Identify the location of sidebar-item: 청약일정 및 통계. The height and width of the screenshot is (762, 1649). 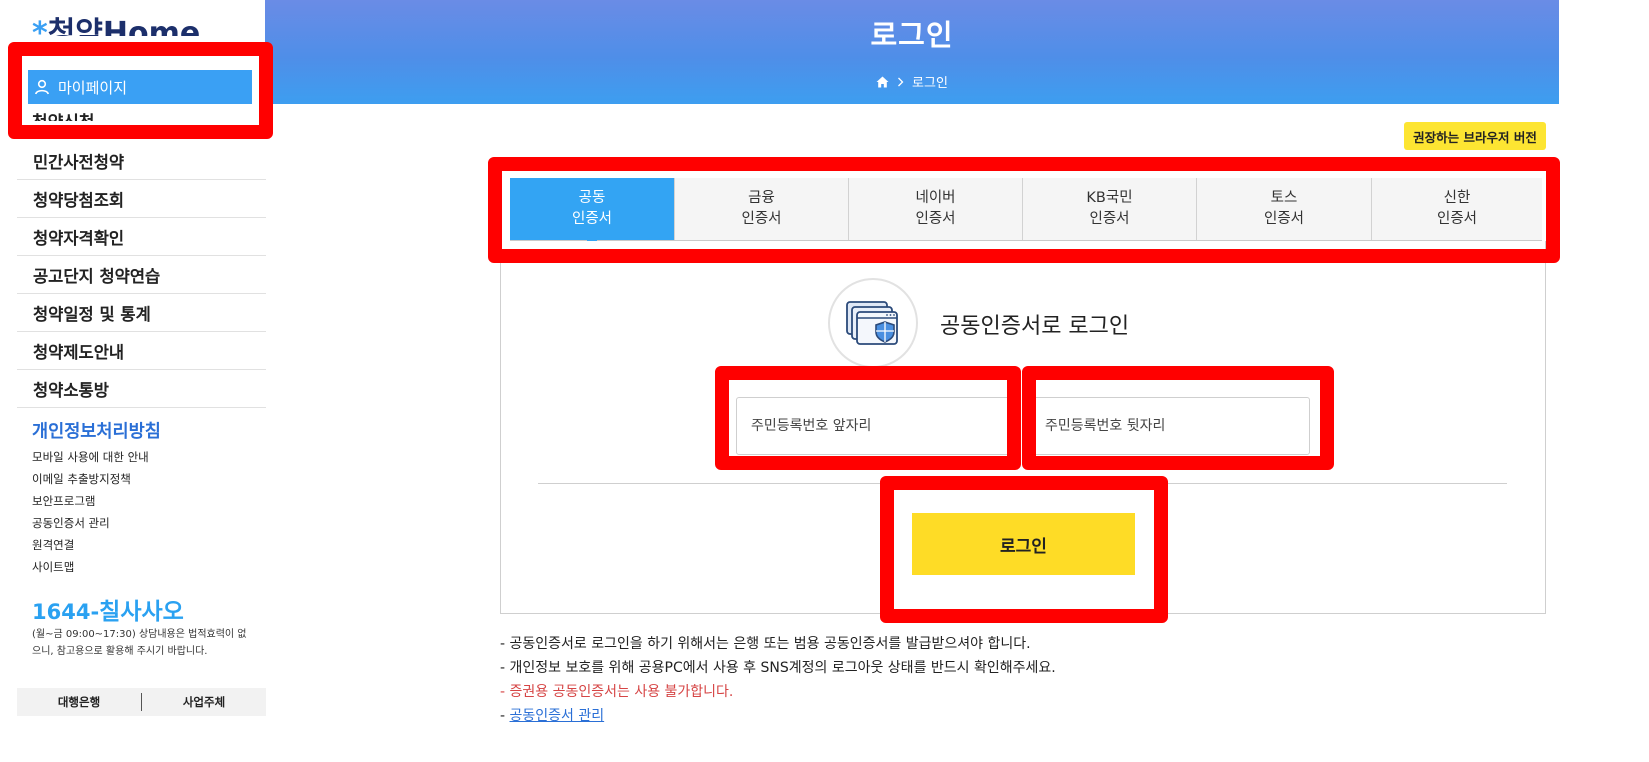
(141, 313).